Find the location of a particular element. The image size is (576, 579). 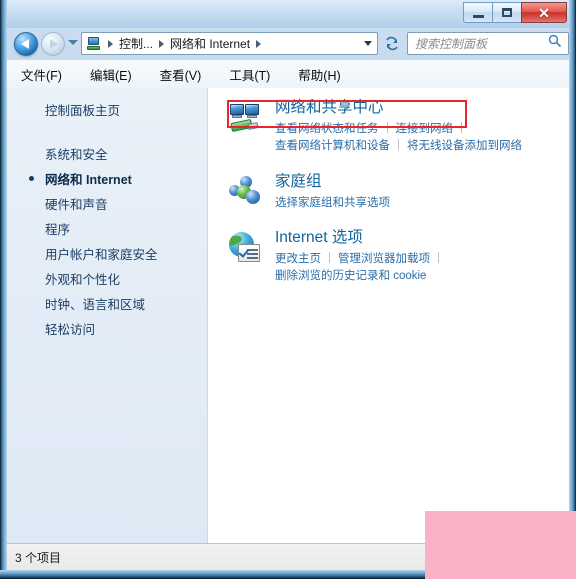

sidebar-item-network-internet: 网络和 Internet is located at coordinates (107, 178).